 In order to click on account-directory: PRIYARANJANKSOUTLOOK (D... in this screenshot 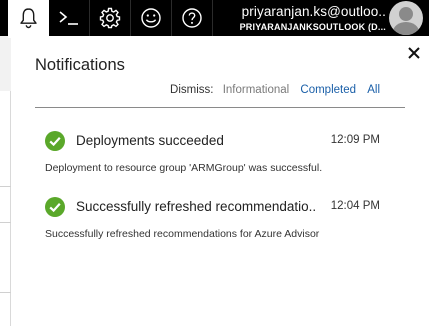, I will do `click(312, 27)`.